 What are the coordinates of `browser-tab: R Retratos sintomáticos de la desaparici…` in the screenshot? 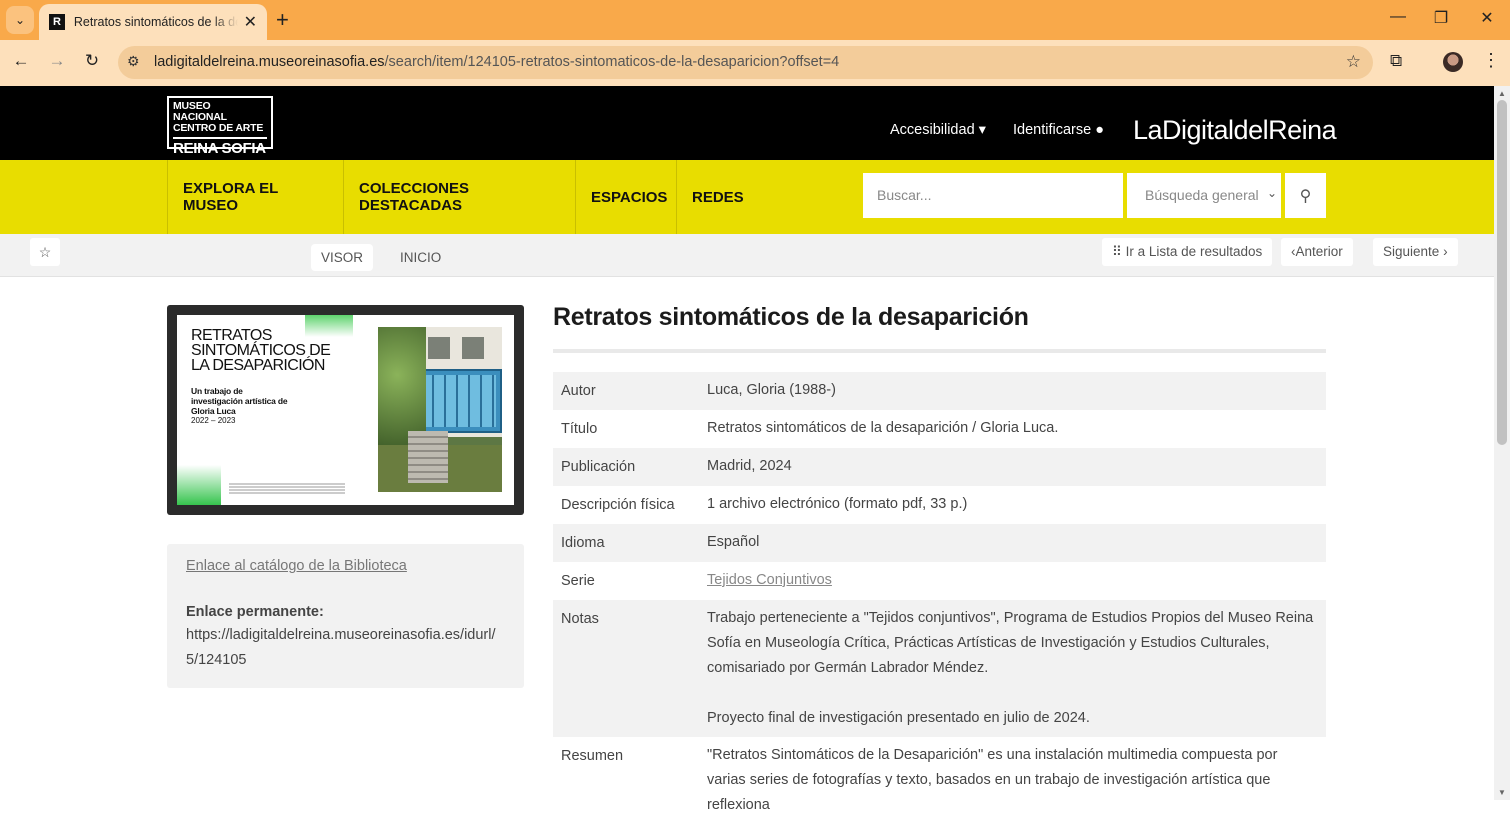 It's located at (153, 22).